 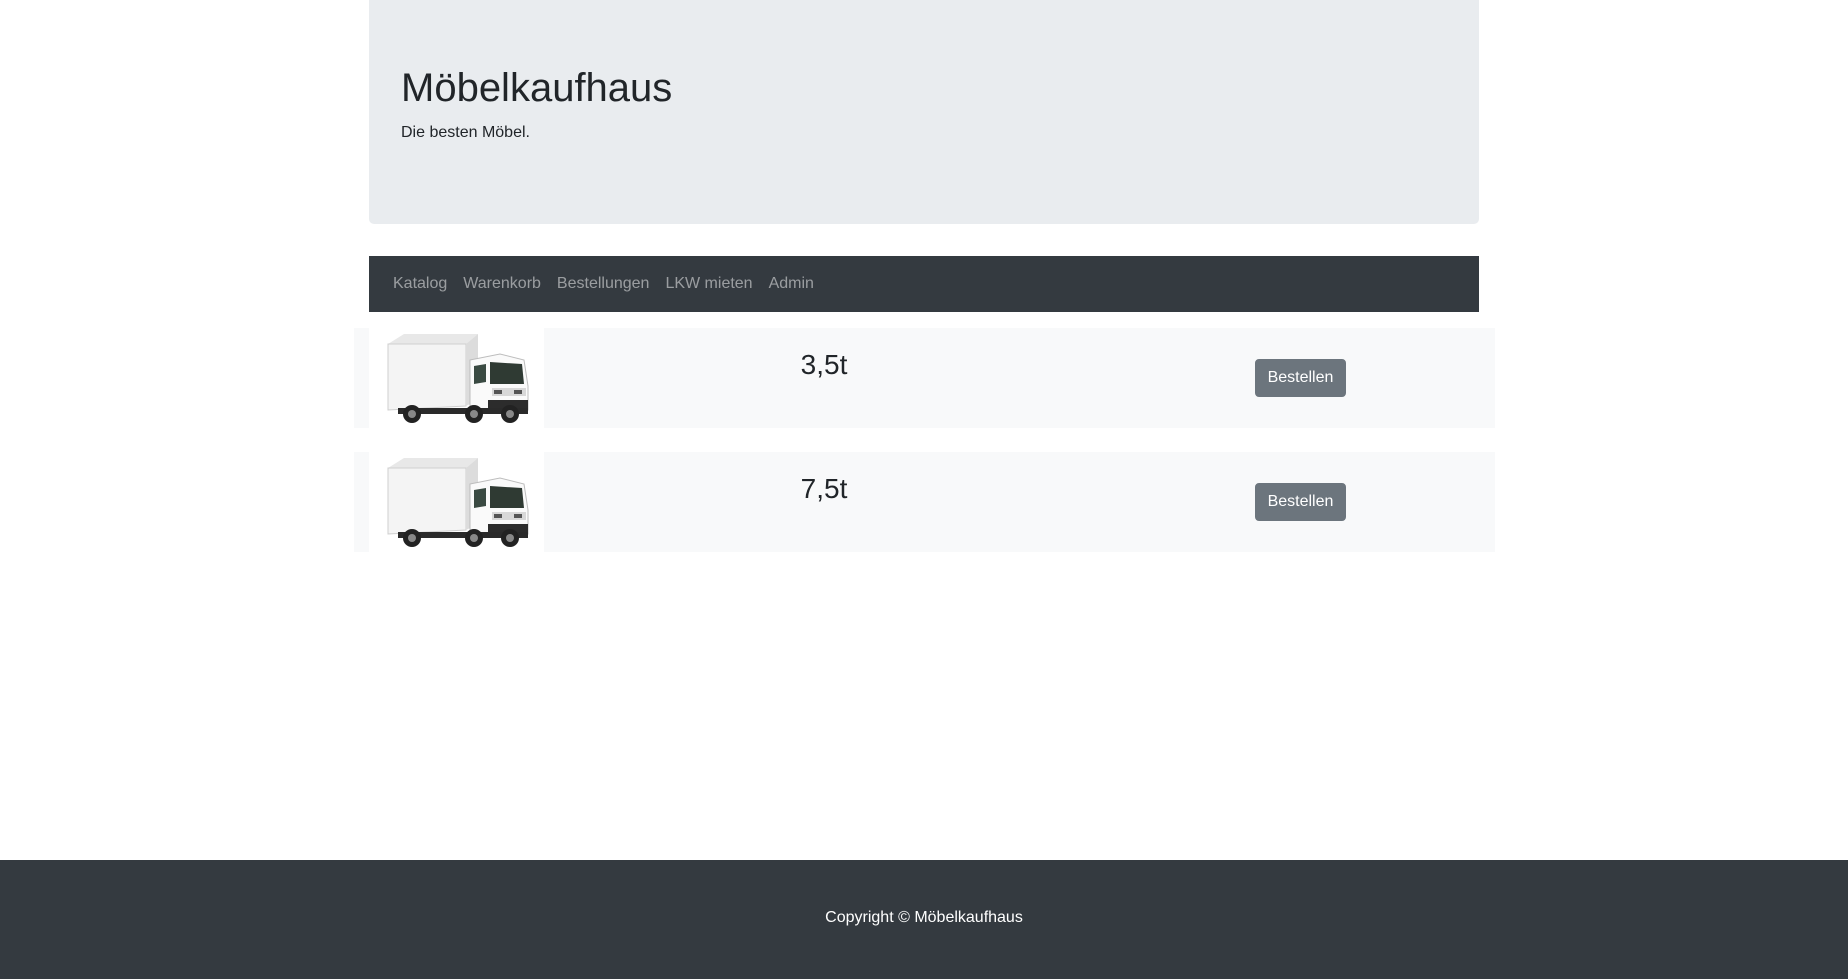 I want to click on page-subtitle: Die besten Möbel., so click(x=465, y=132).